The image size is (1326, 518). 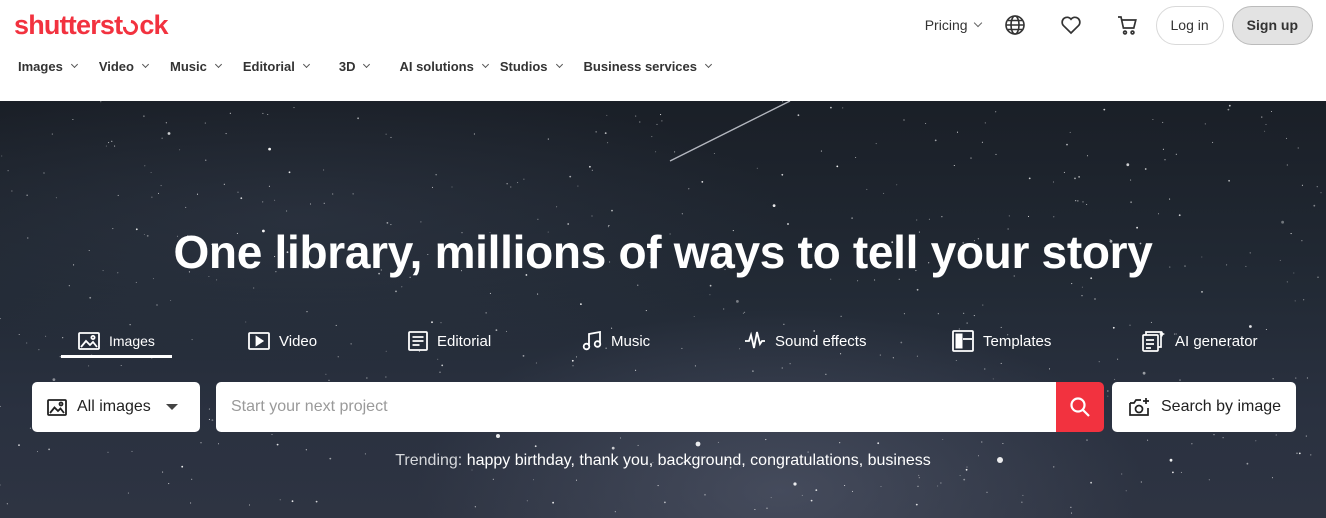 I want to click on nav-item-3d: 3D, so click(x=355, y=66).